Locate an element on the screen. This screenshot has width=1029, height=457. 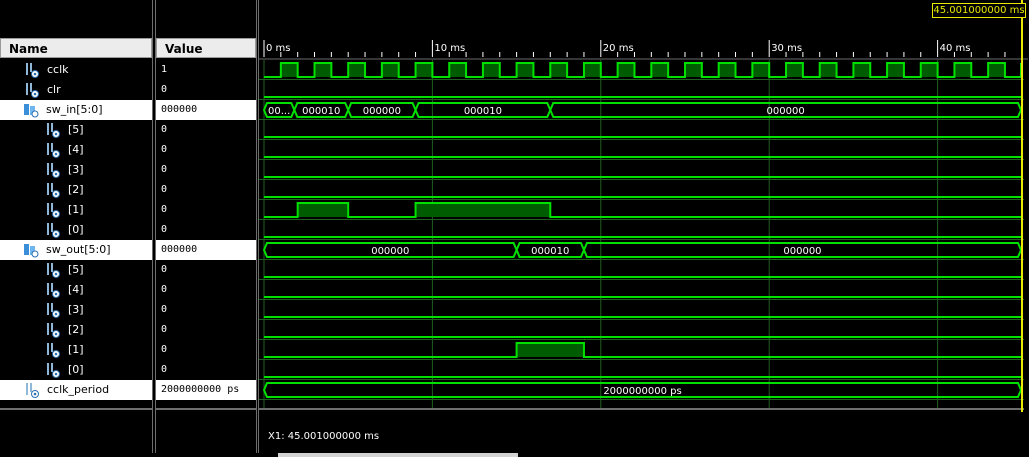
signal-row: clr is located at coordinates (76, 90).